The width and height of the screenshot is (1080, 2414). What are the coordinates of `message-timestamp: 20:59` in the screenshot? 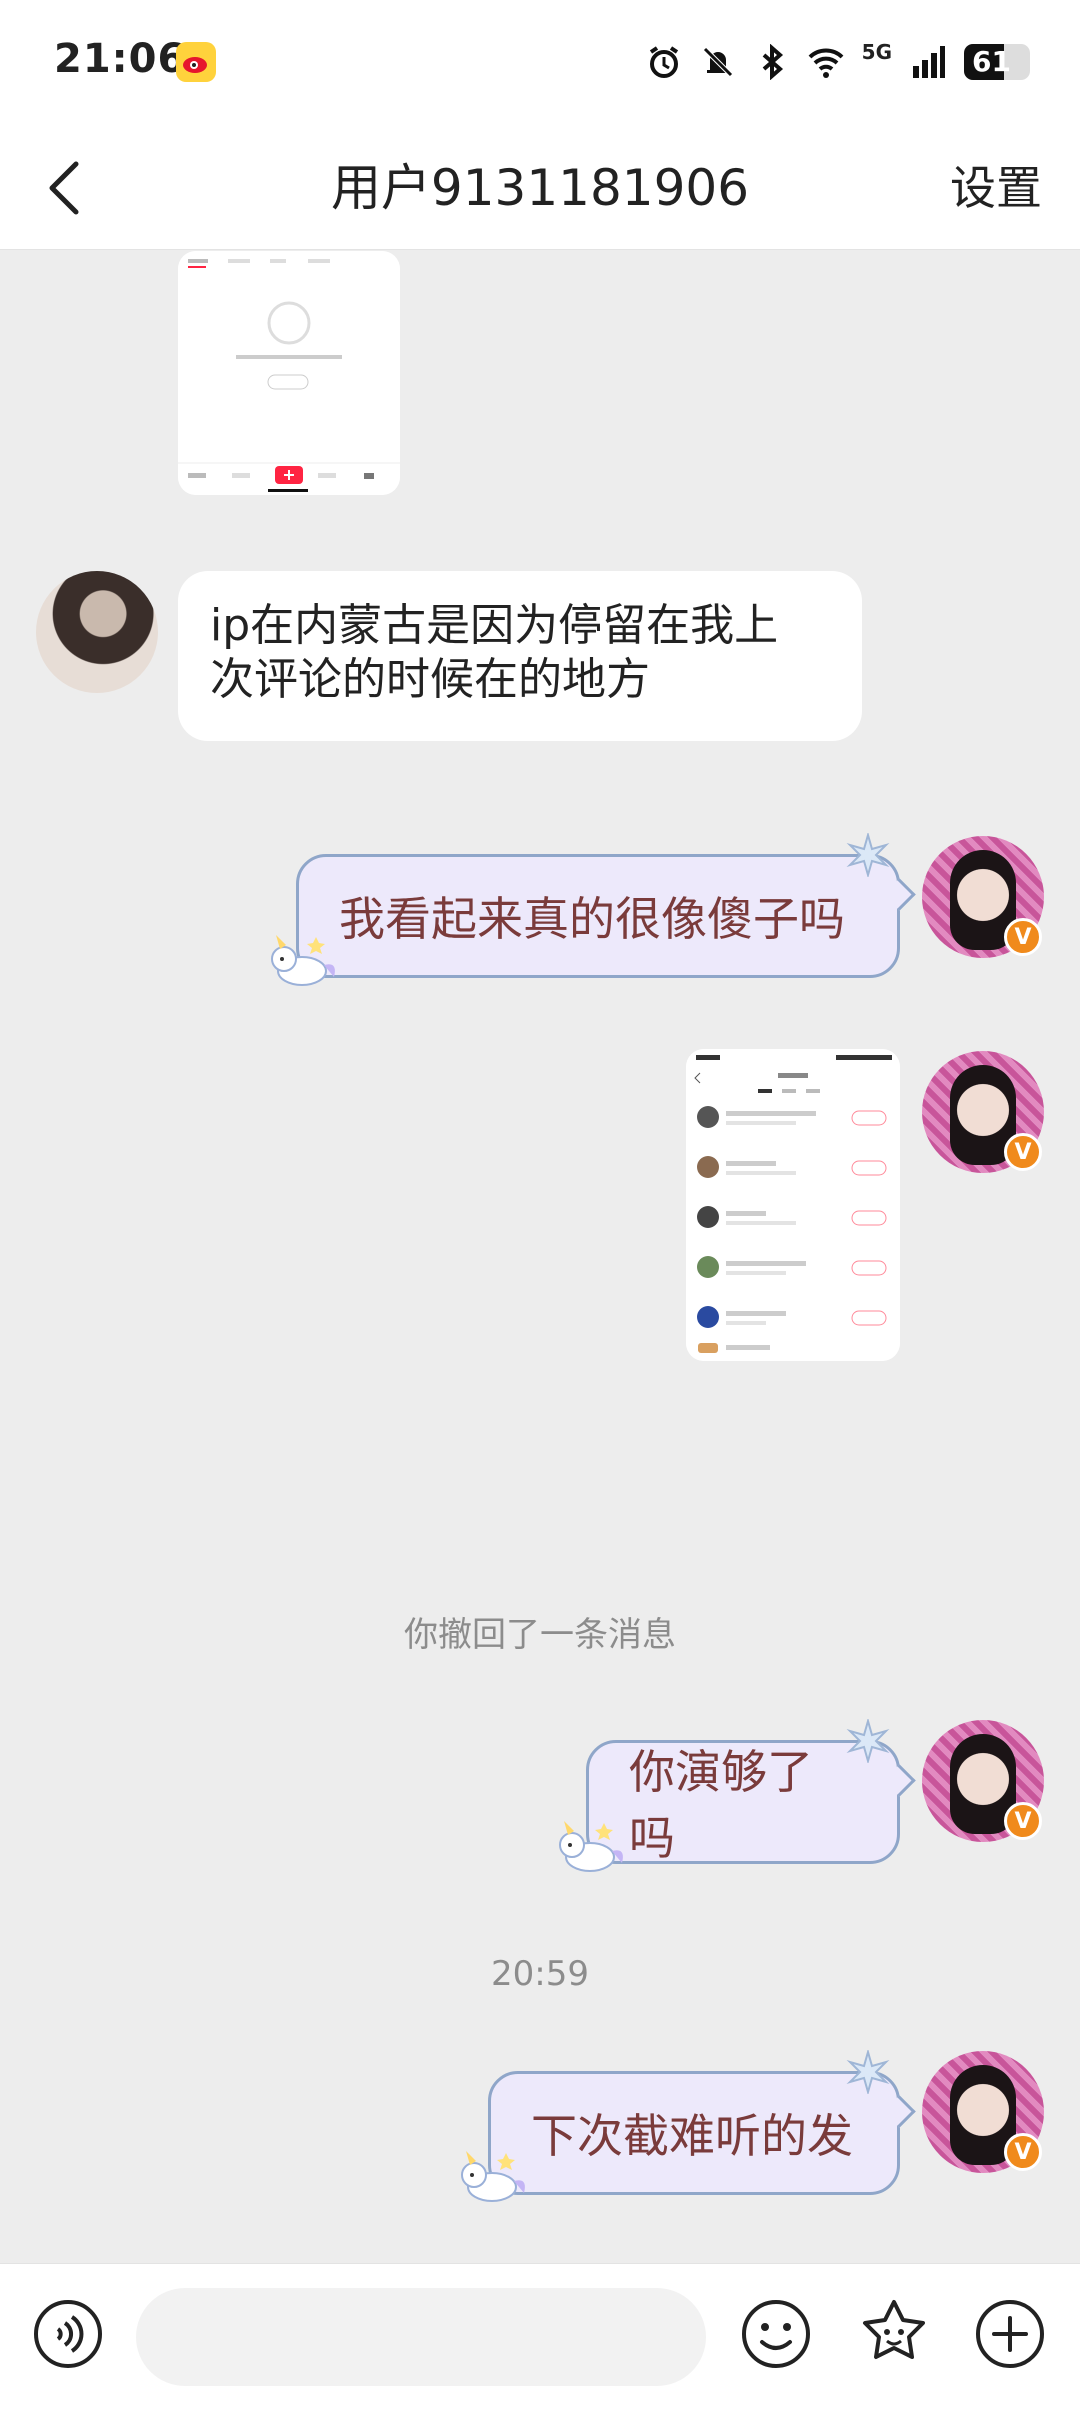 It's located at (540, 1974).